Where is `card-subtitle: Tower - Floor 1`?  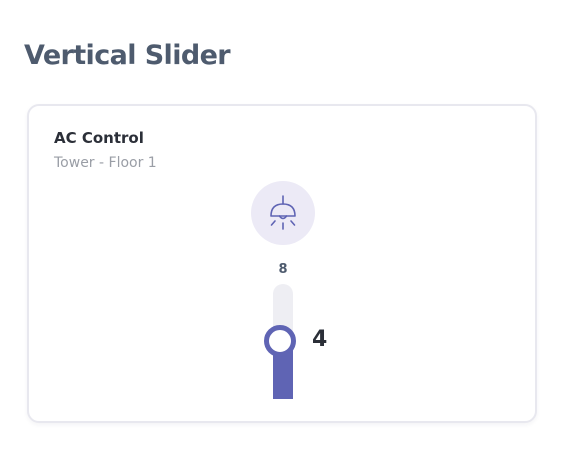 card-subtitle: Tower - Floor 1 is located at coordinates (105, 163).